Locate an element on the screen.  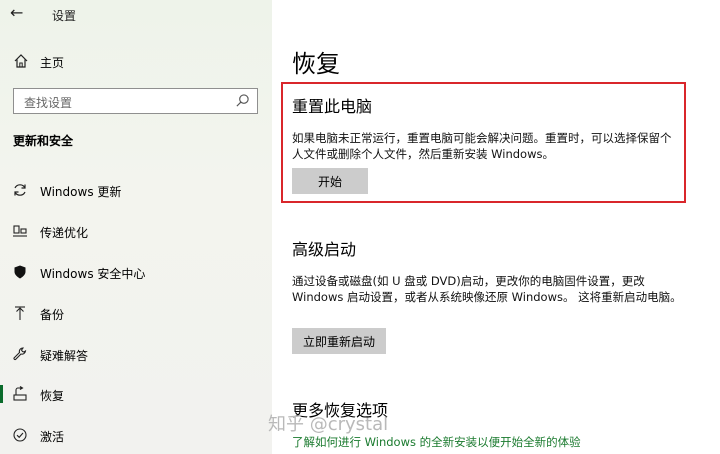
fresh-install-link: 了解如何进行 Windows 的全新安装以便开始全新的体验 is located at coordinates (436, 442).